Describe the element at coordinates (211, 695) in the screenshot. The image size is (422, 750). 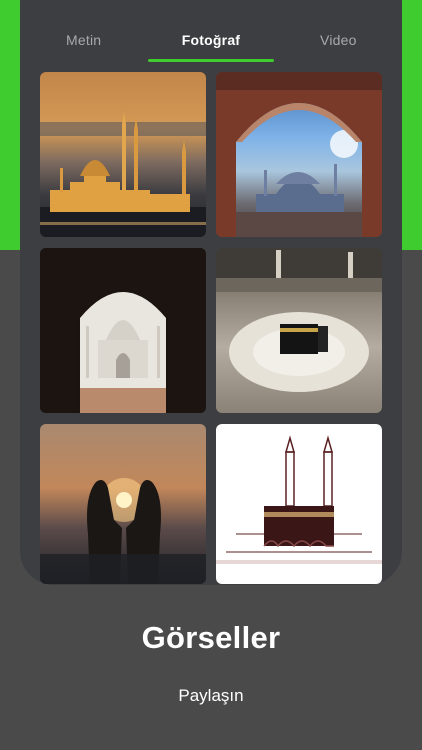
I see `headline-subtitle: Paylaşın` at that location.